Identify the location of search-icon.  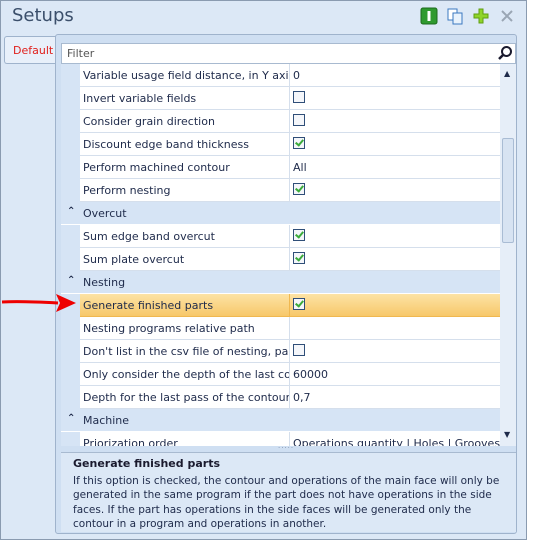
(505, 53).